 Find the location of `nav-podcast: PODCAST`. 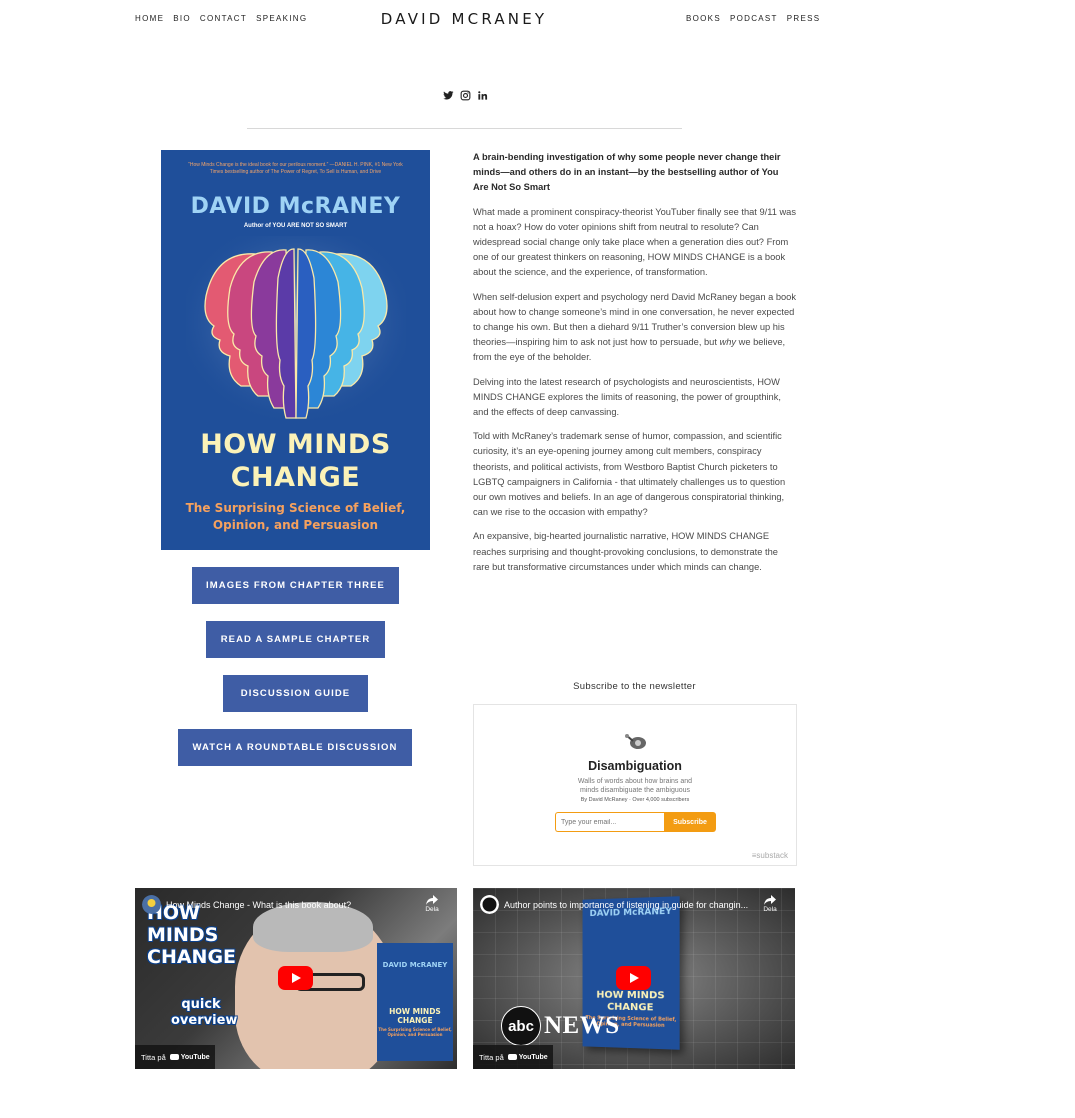

nav-podcast: PODCAST is located at coordinates (754, 18).